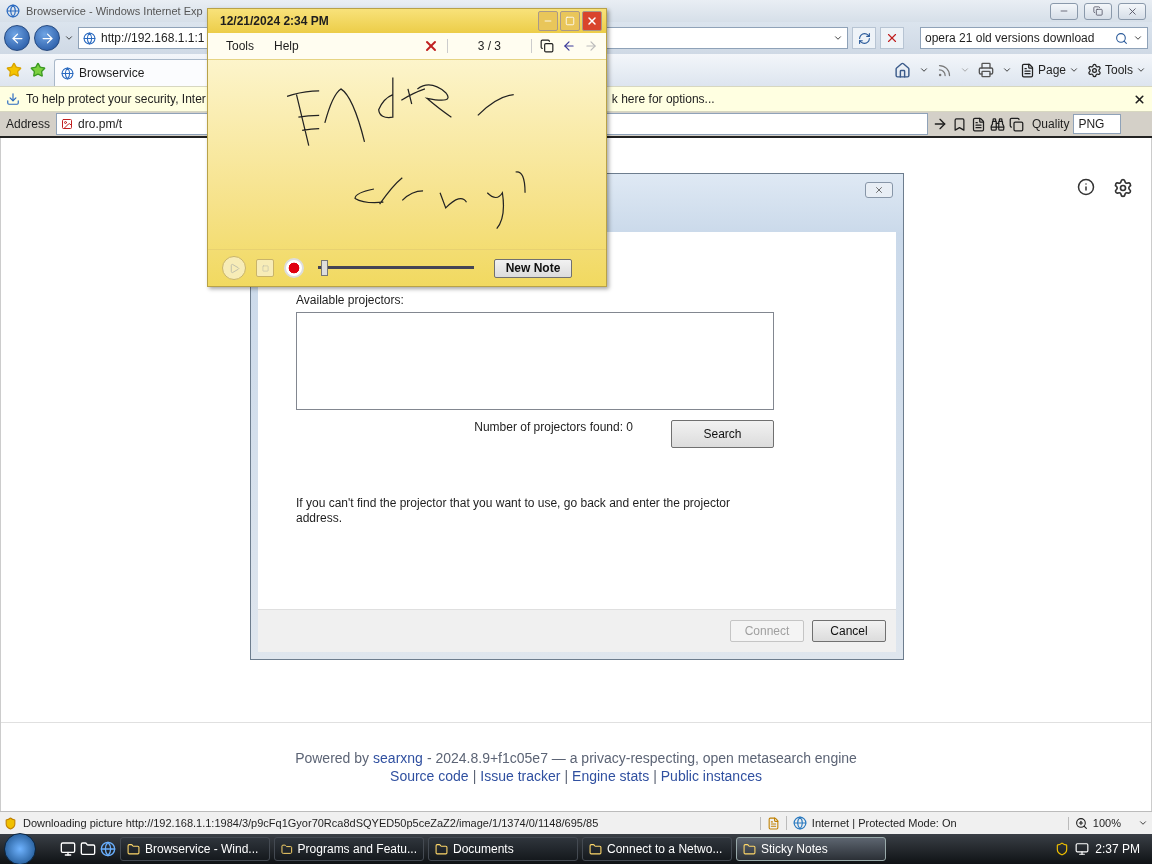  What do you see at coordinates (489, 46) in the screenshot?
I see `page-counter: 3 / 3` at bounding box center [489, 46].